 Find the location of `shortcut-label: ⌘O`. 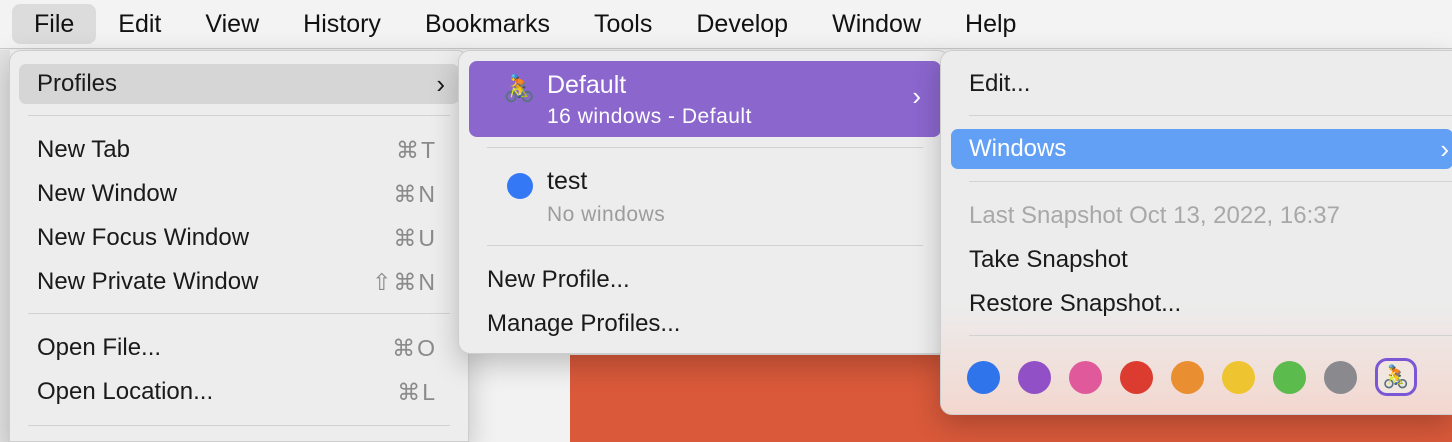

shortcut-label: ⌘O is located at coordinates (414, 348).